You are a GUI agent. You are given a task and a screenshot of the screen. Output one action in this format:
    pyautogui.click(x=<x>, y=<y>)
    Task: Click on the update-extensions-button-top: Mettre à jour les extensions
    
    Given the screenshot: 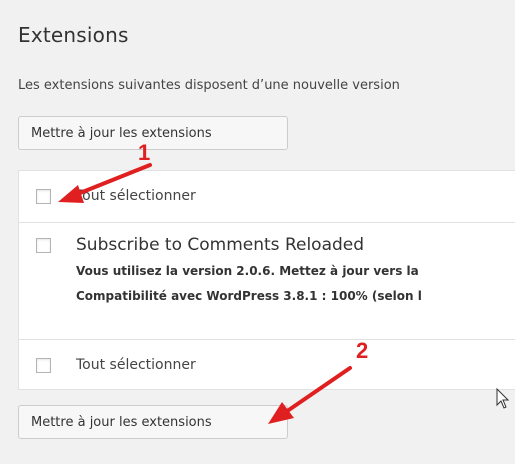 What is the action you would take?
    pyautogui.click(x=153, y=133)
    